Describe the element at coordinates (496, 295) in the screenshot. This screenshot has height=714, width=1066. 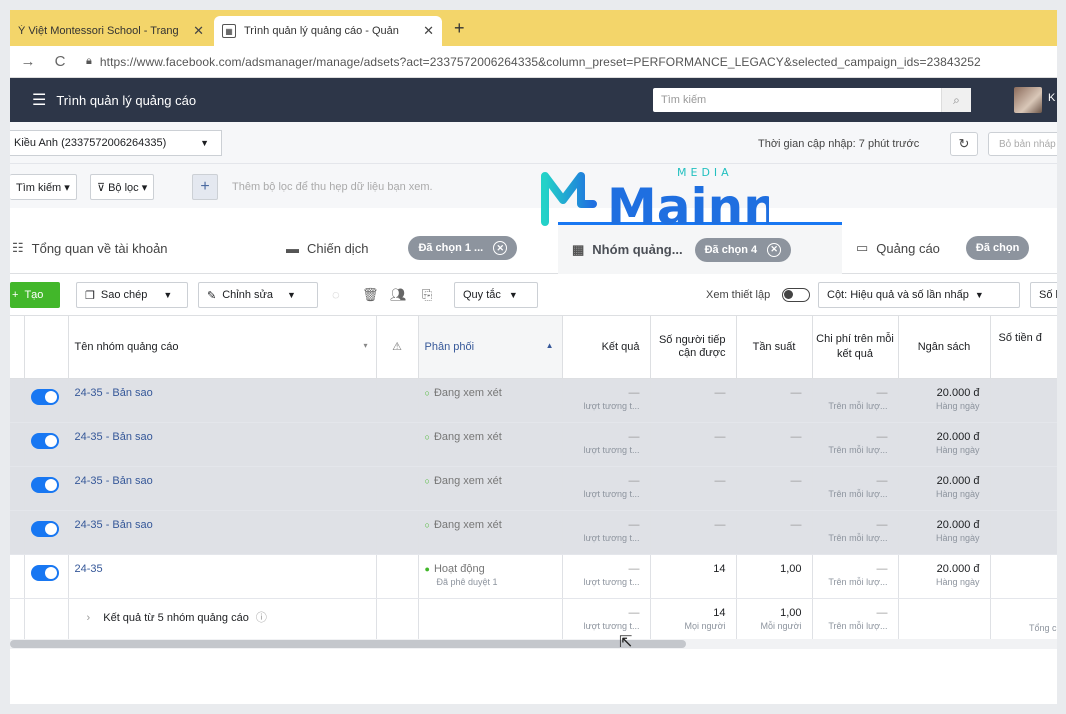
I see `rules-dropdown: Quy tắc ▼` at that location.